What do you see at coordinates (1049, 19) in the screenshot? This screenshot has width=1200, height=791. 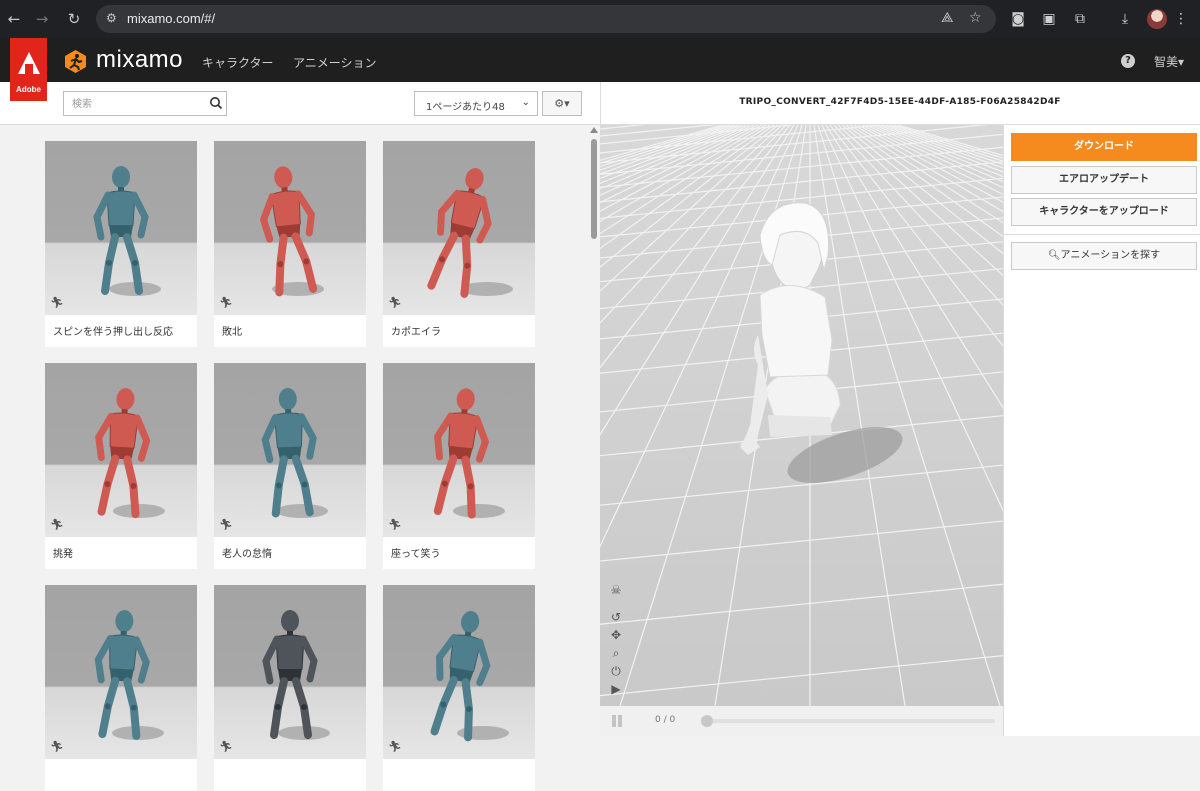 I see `extension-m-icon: ▣` at bounding box center [1049, 19].